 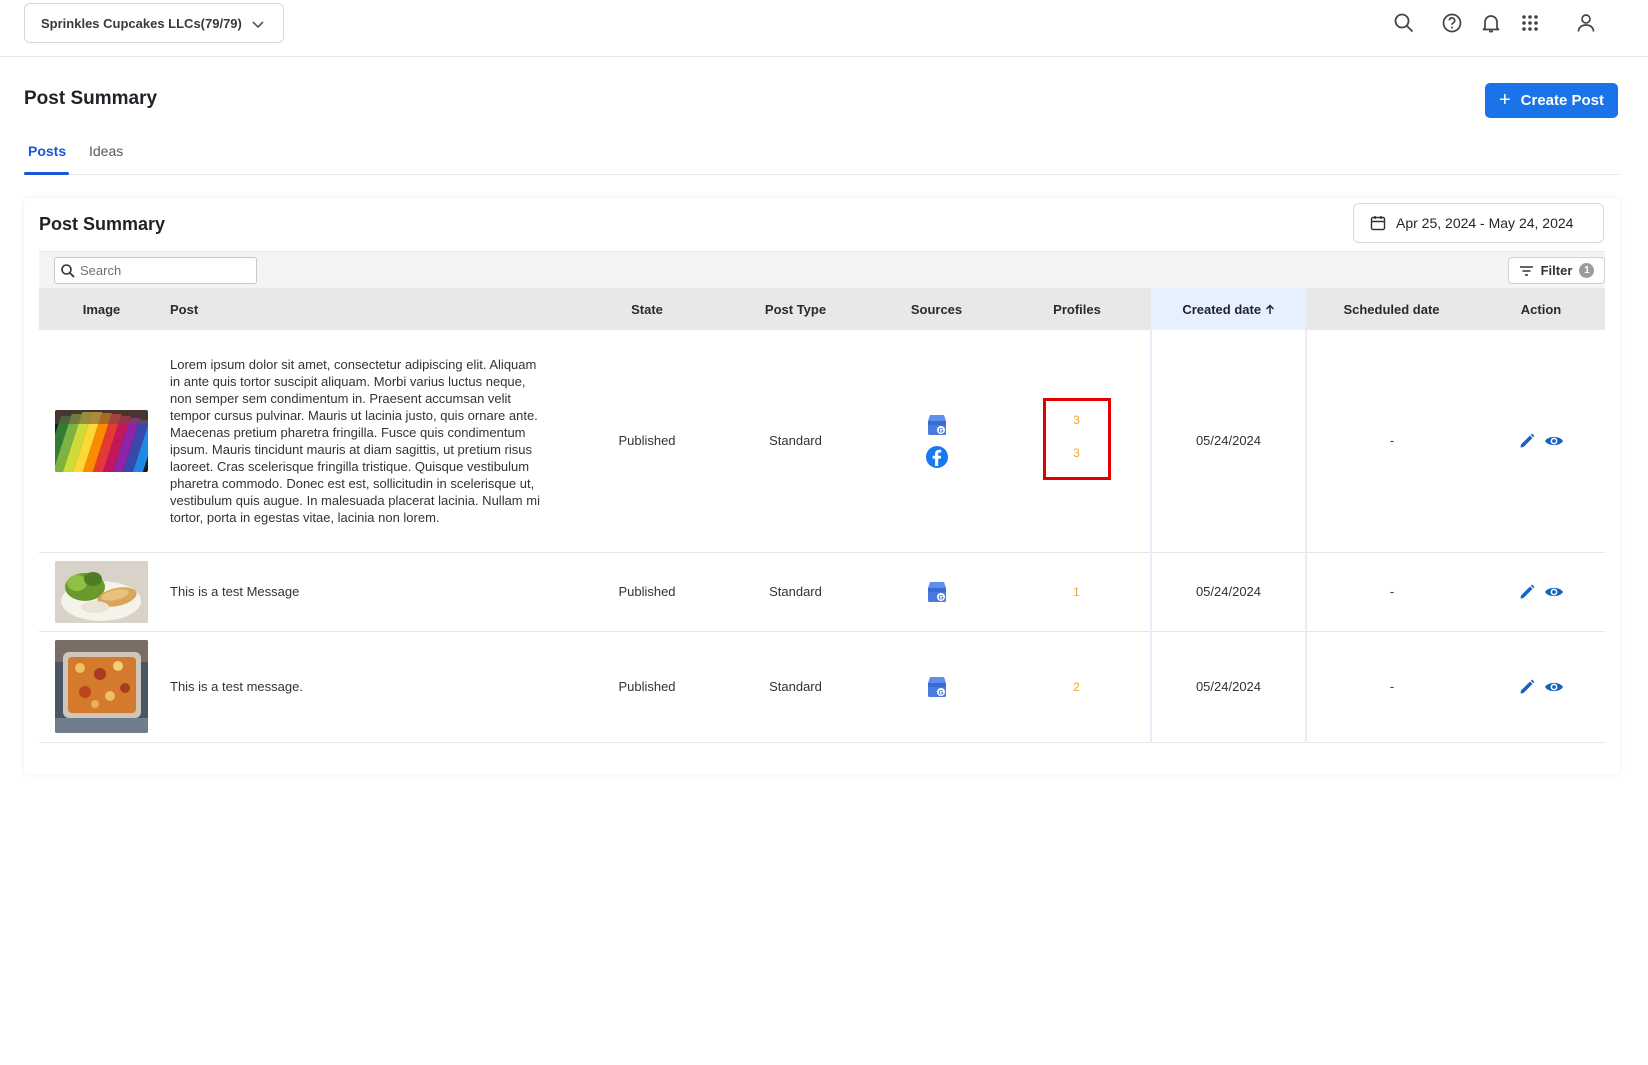 What do you see at coordinates (91, 98) in the screenshot?
I see `page-title: Post Summary` at bounding box center [91, 98].